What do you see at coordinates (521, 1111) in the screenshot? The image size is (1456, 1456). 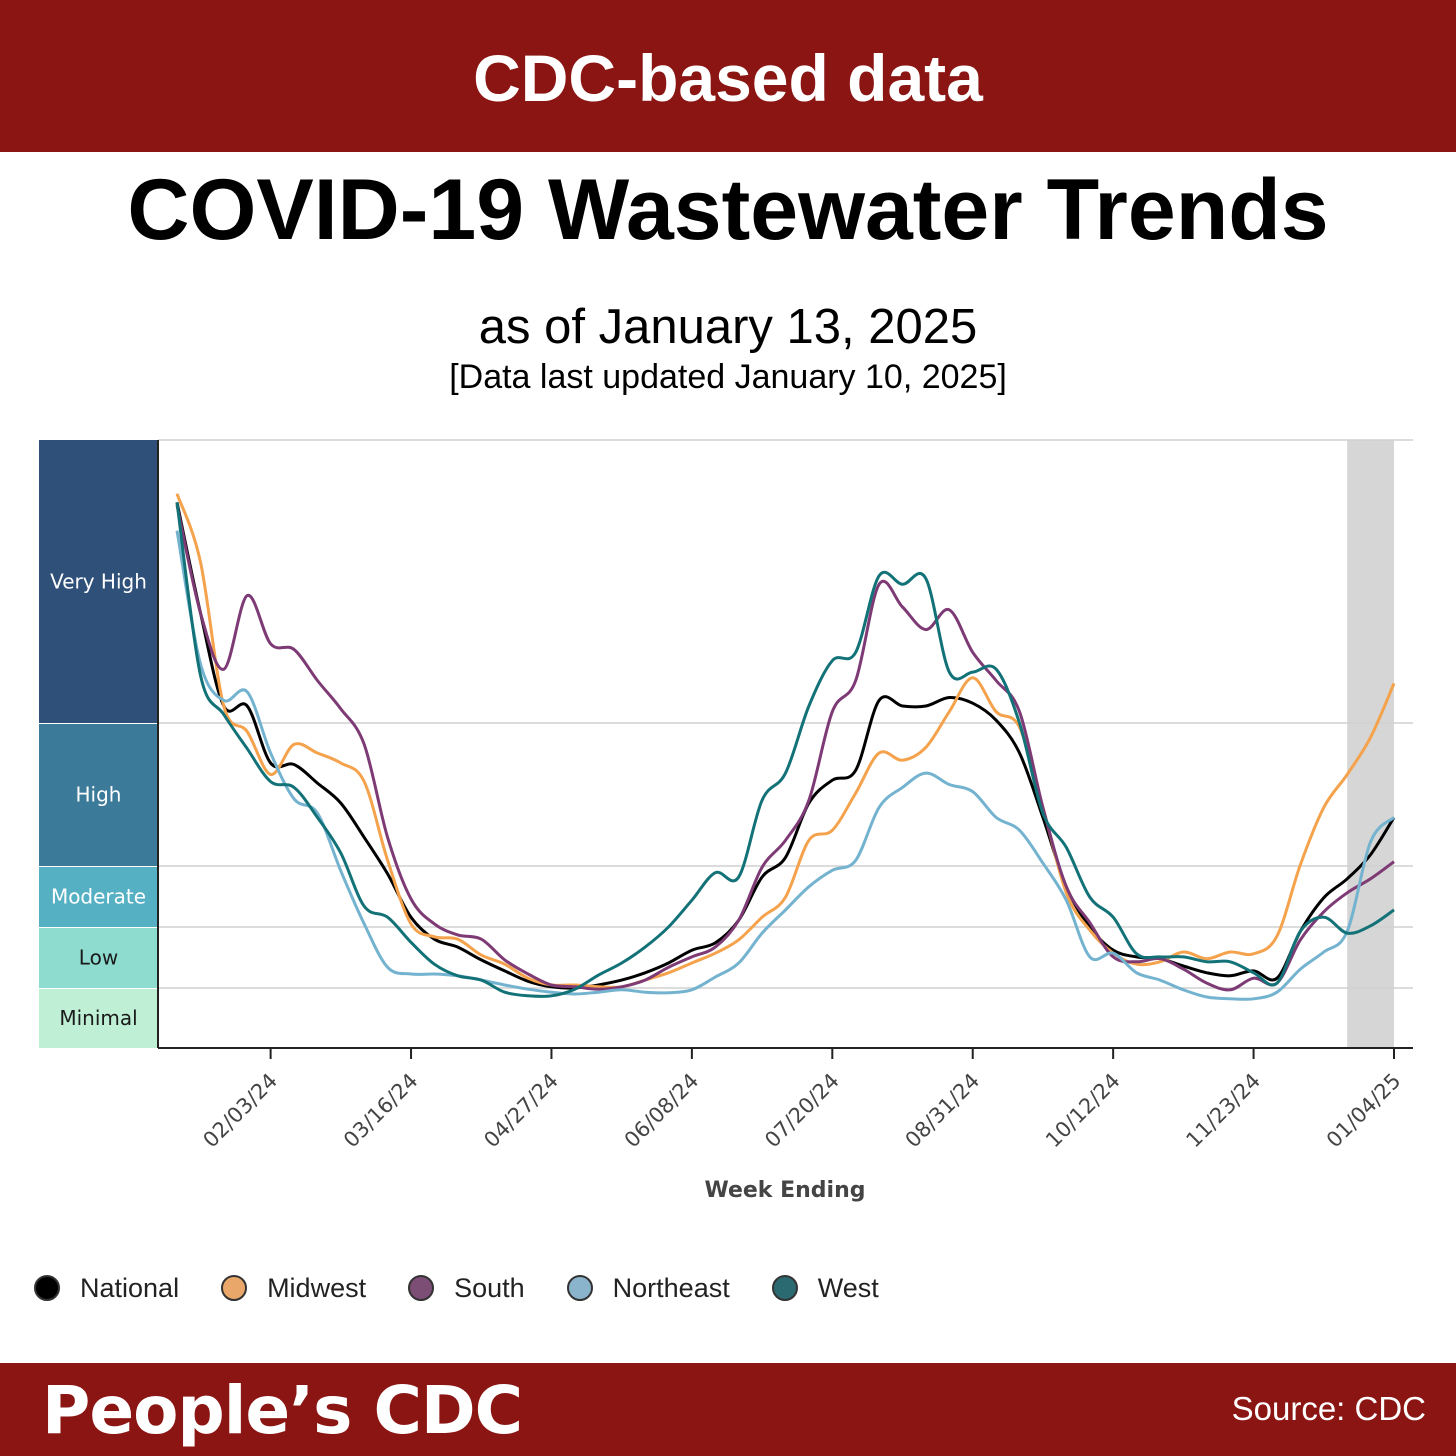 I see `x-tick-label: 04/27/24` at bounding box center [521, 1111].